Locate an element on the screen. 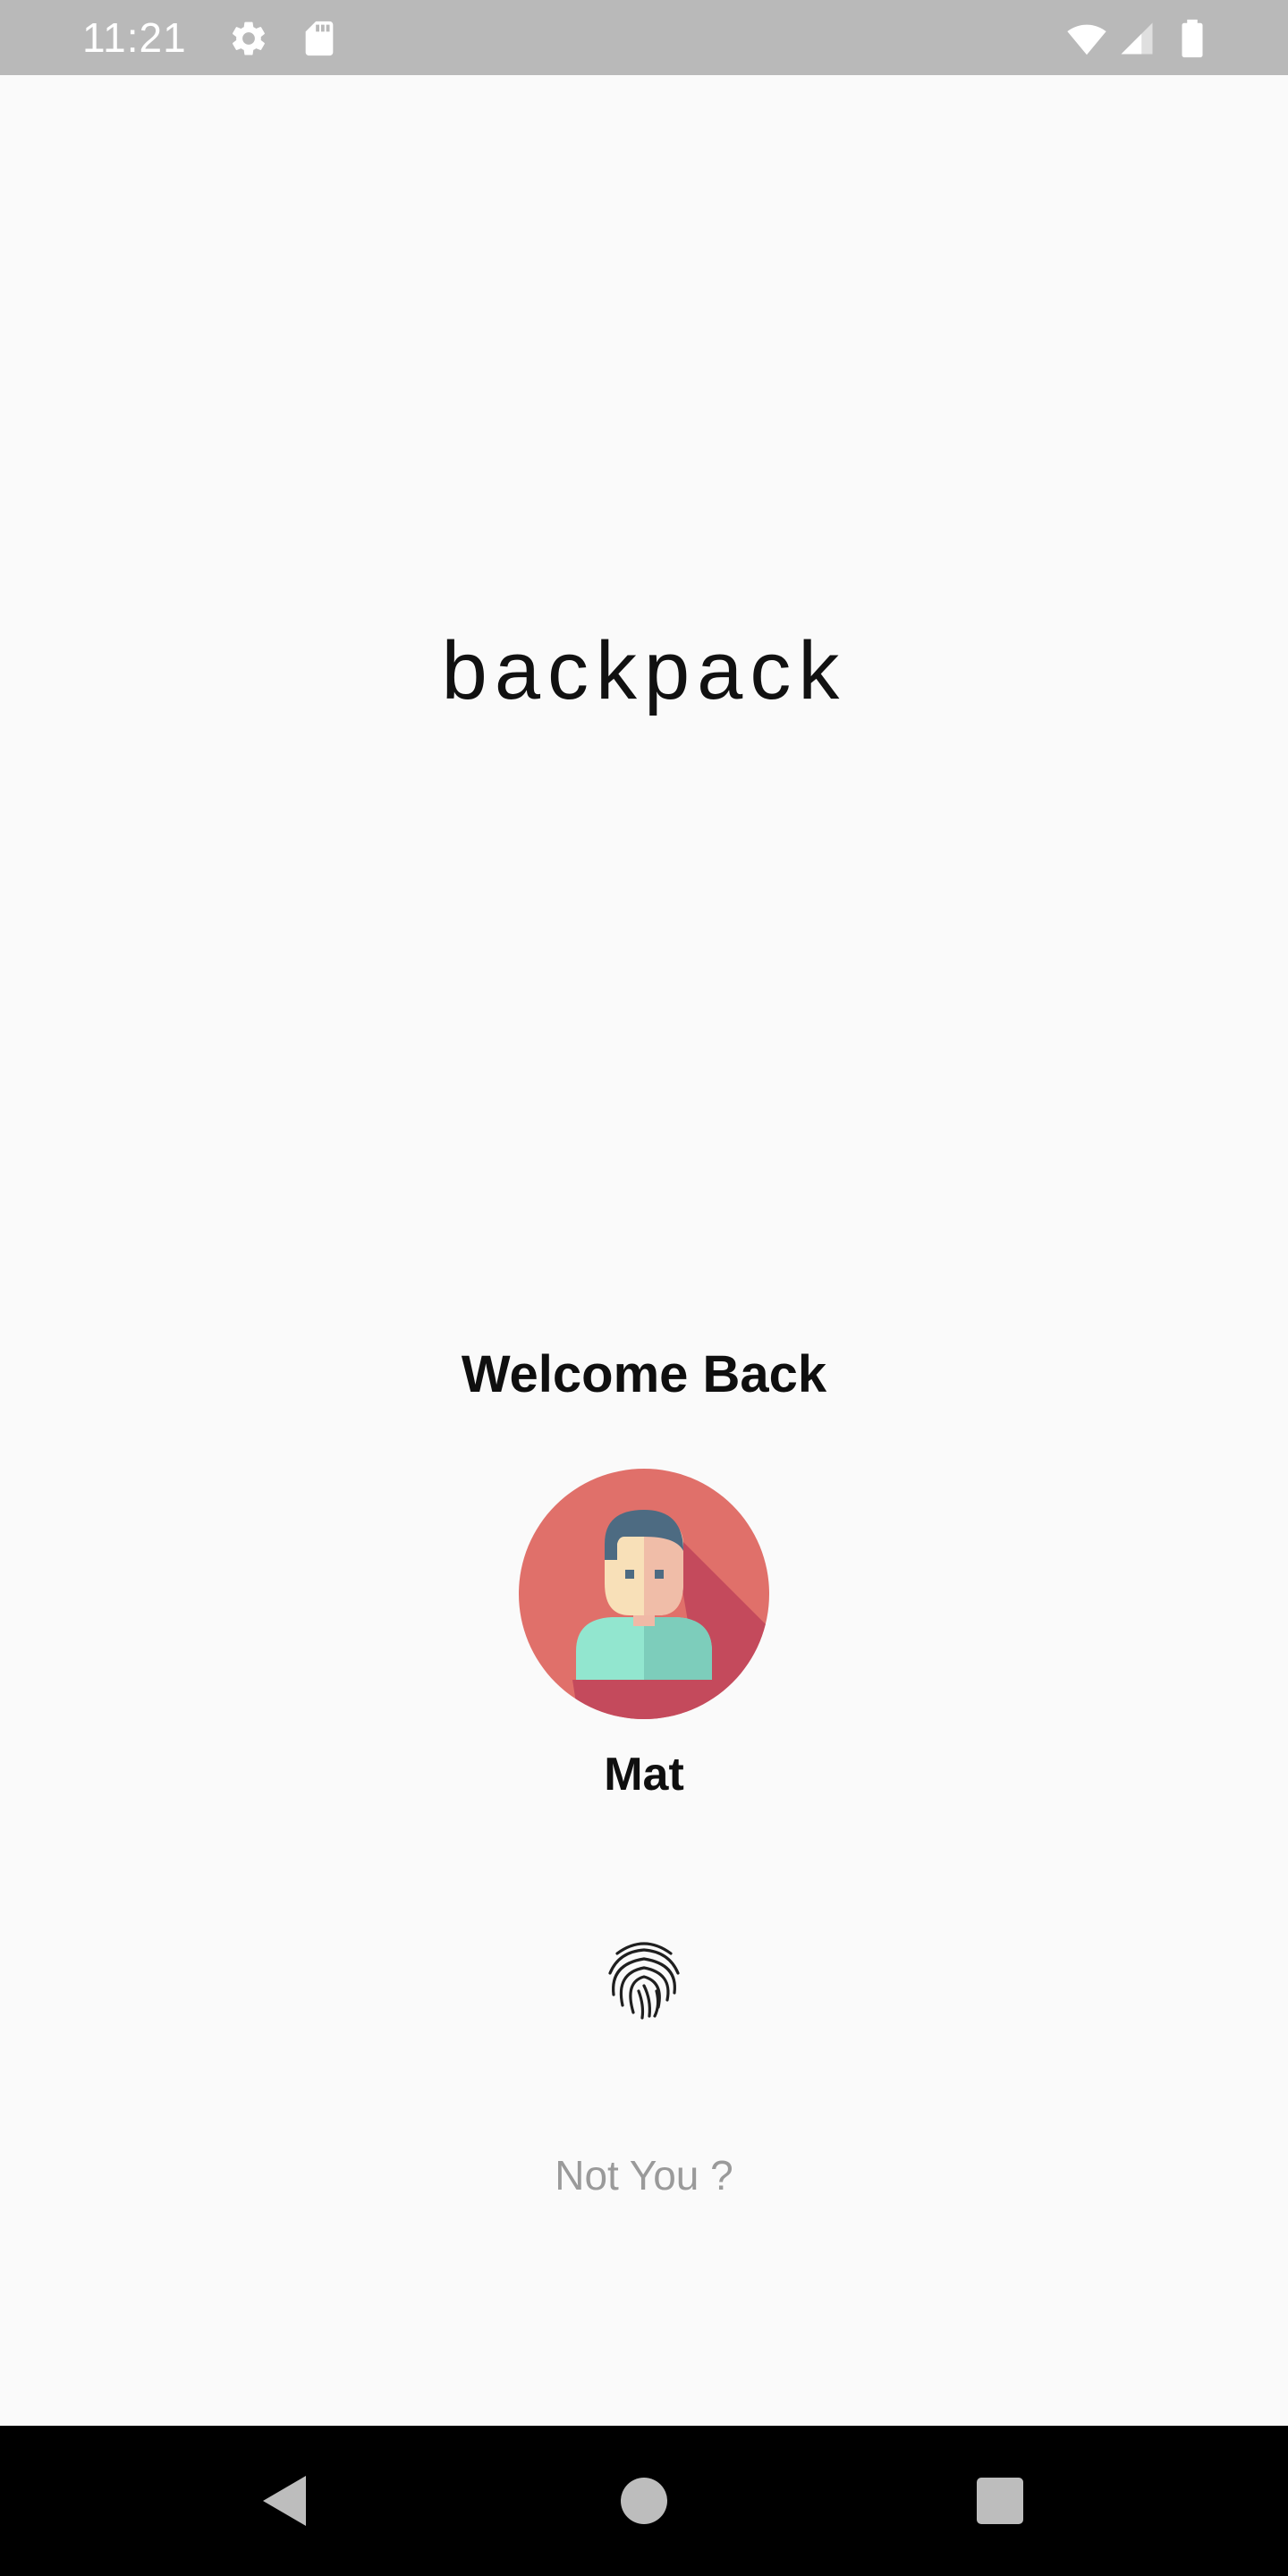 The height and width of the screenshot is (2576, 1288). home-icon is located at coordinates (644, 2501).